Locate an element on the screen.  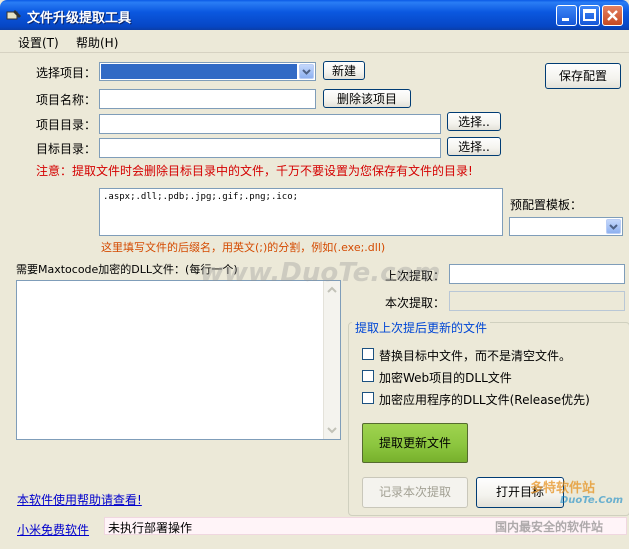
minimize-button is located at coordinates (566, 15).